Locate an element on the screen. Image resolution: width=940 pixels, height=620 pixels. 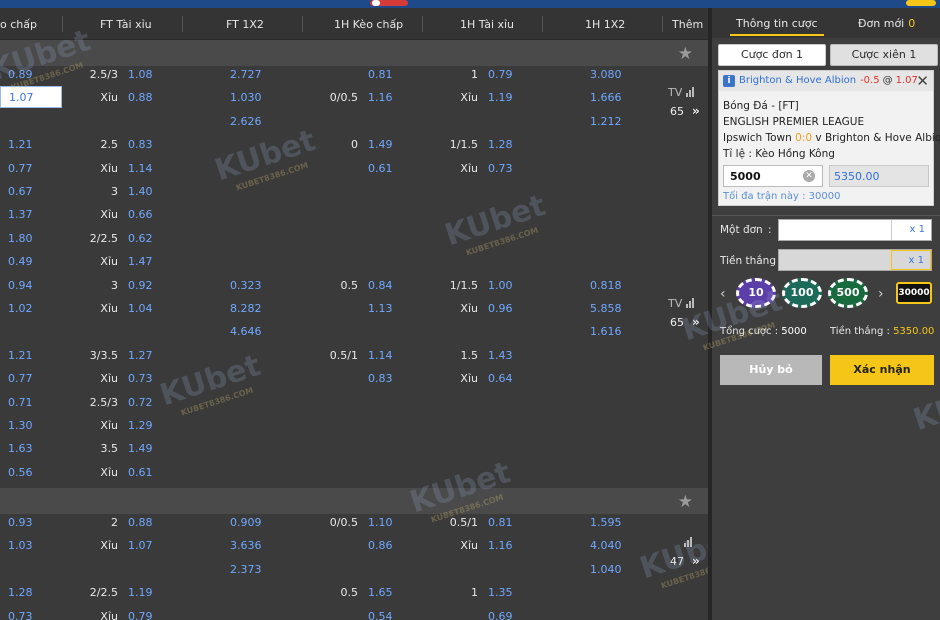
chip-10: 10 is located at coordinates (756, 293).